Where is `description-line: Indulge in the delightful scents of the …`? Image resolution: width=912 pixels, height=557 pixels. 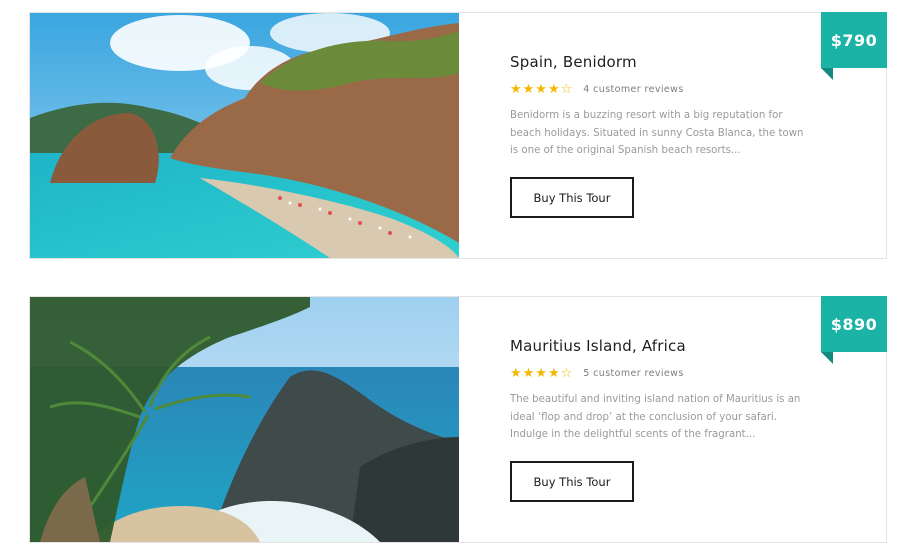 description-line: Indulge in the delightful scents of the … is located at coordinates (633, 435).